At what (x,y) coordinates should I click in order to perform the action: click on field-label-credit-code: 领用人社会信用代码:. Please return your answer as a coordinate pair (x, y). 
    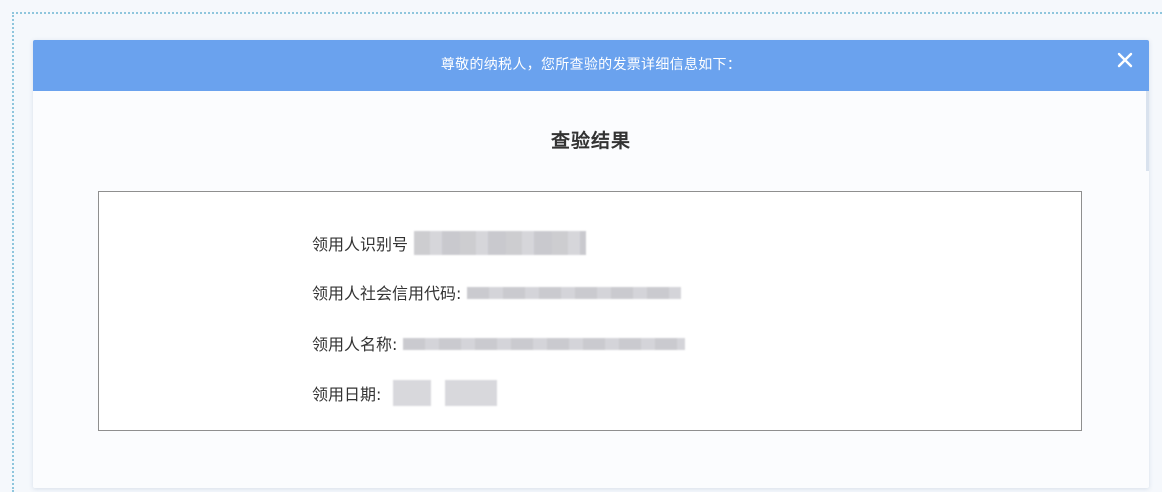
    Looking at the image, I should click on (387, 293).